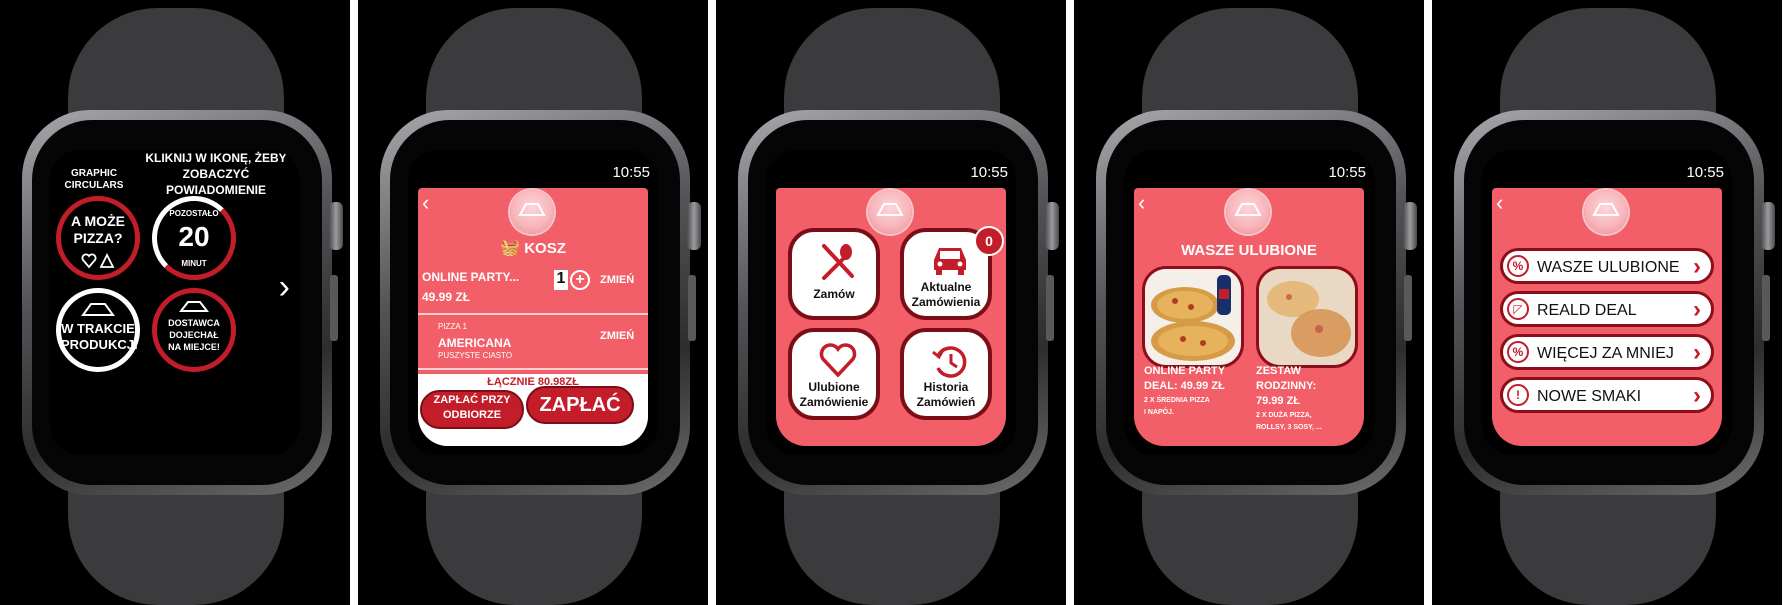 The height and width of the screenshot is (605, 1784). I want to click on add-quantity-button: +, so click(580, 280).